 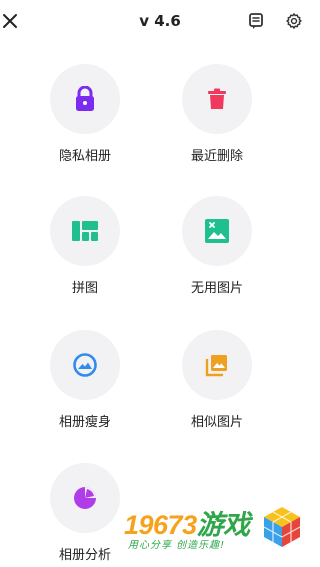 I want to click on lock-icon, so click(x=85, y=98).